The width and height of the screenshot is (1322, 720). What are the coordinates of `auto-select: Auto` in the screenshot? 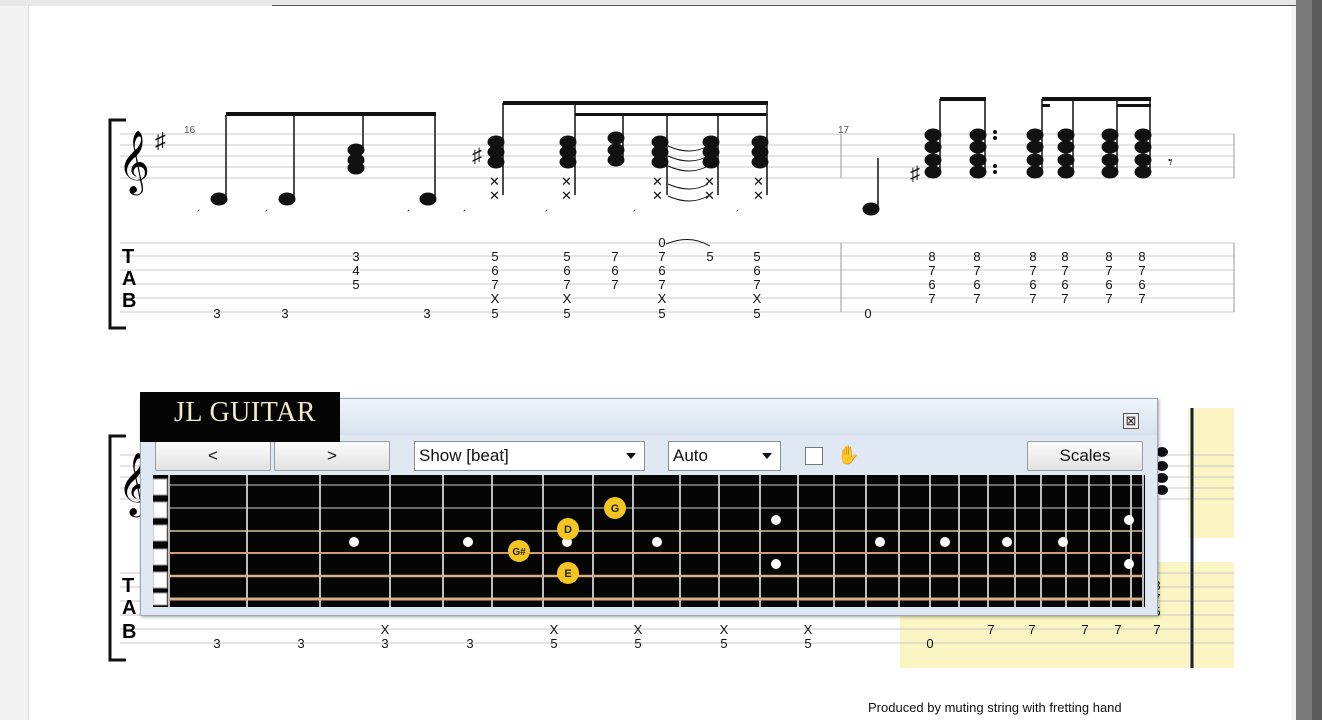 It's located at (724, 456).